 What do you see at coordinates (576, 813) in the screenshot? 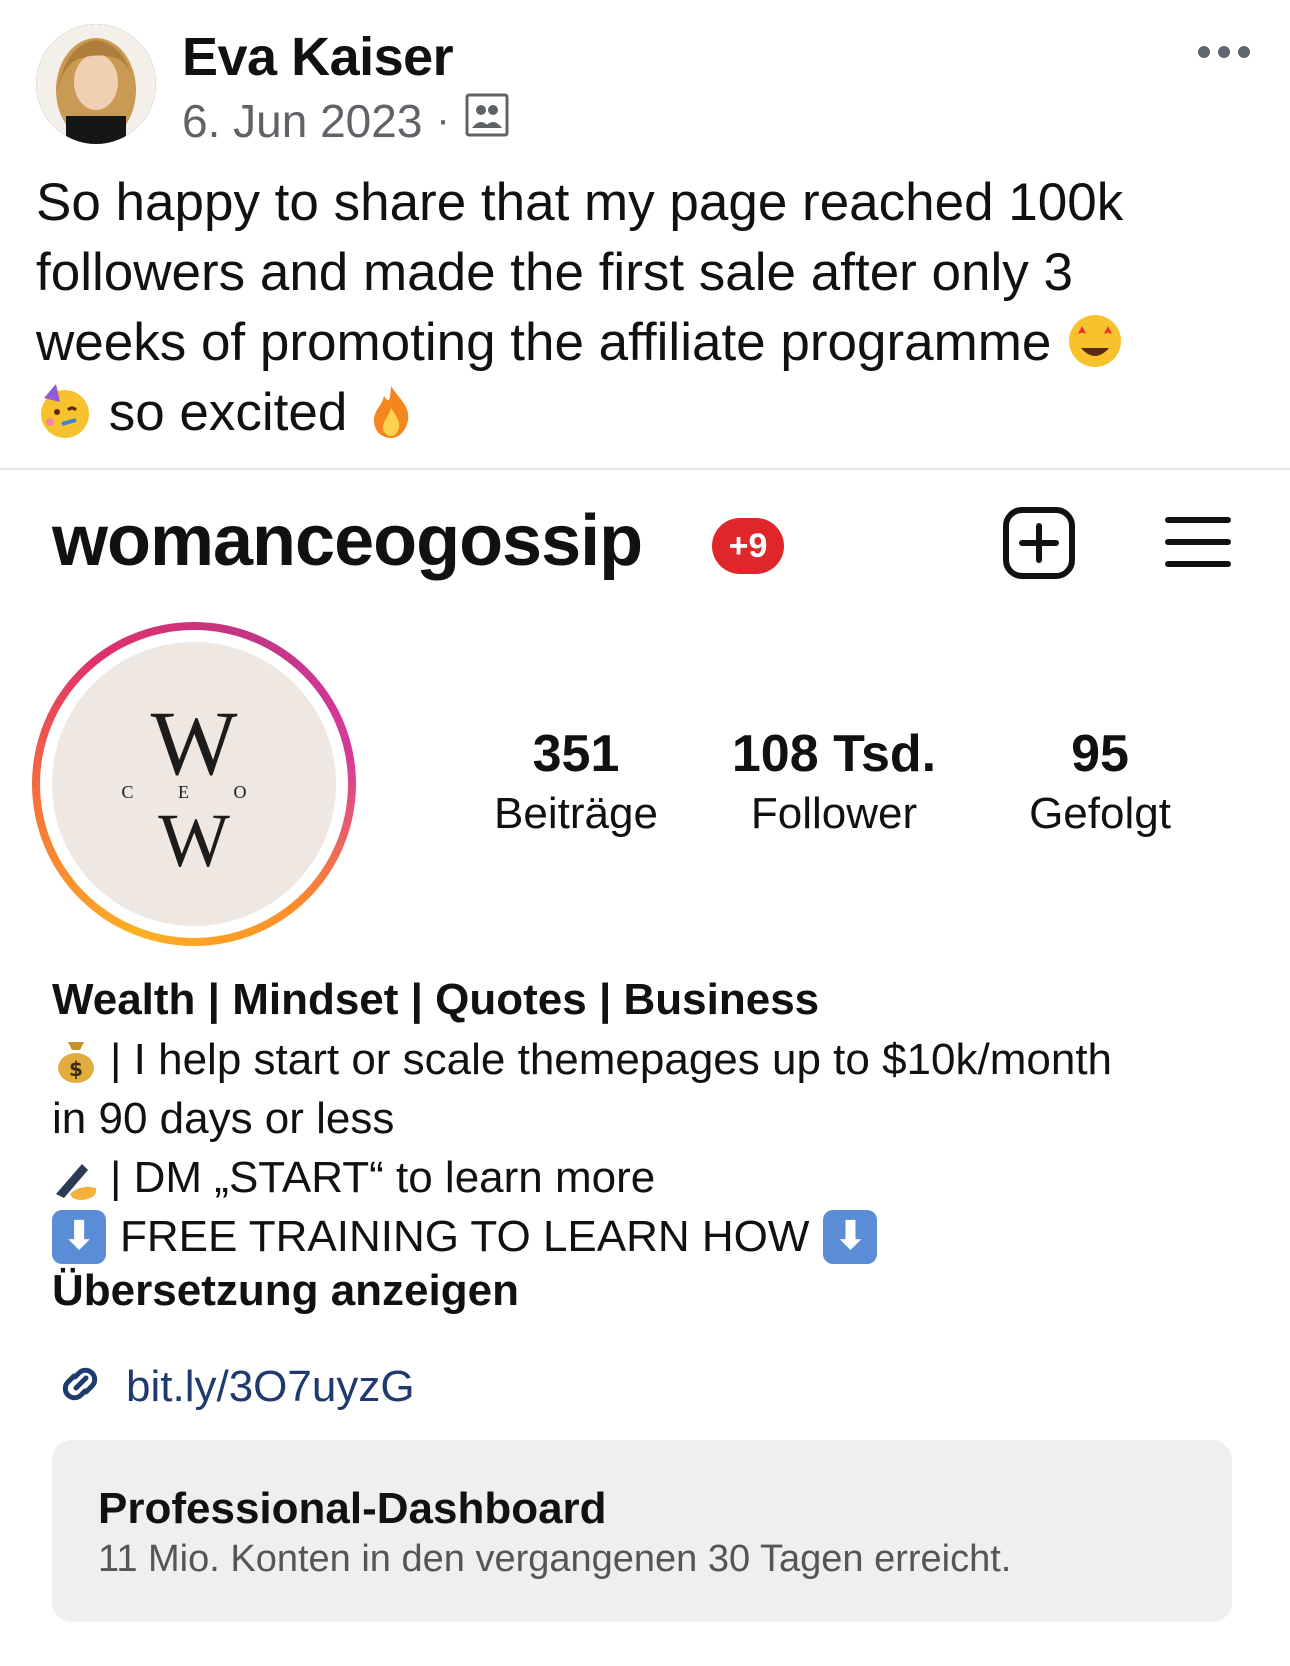
I see `stat-label: Beiträge` at bounding box center [576, 813].